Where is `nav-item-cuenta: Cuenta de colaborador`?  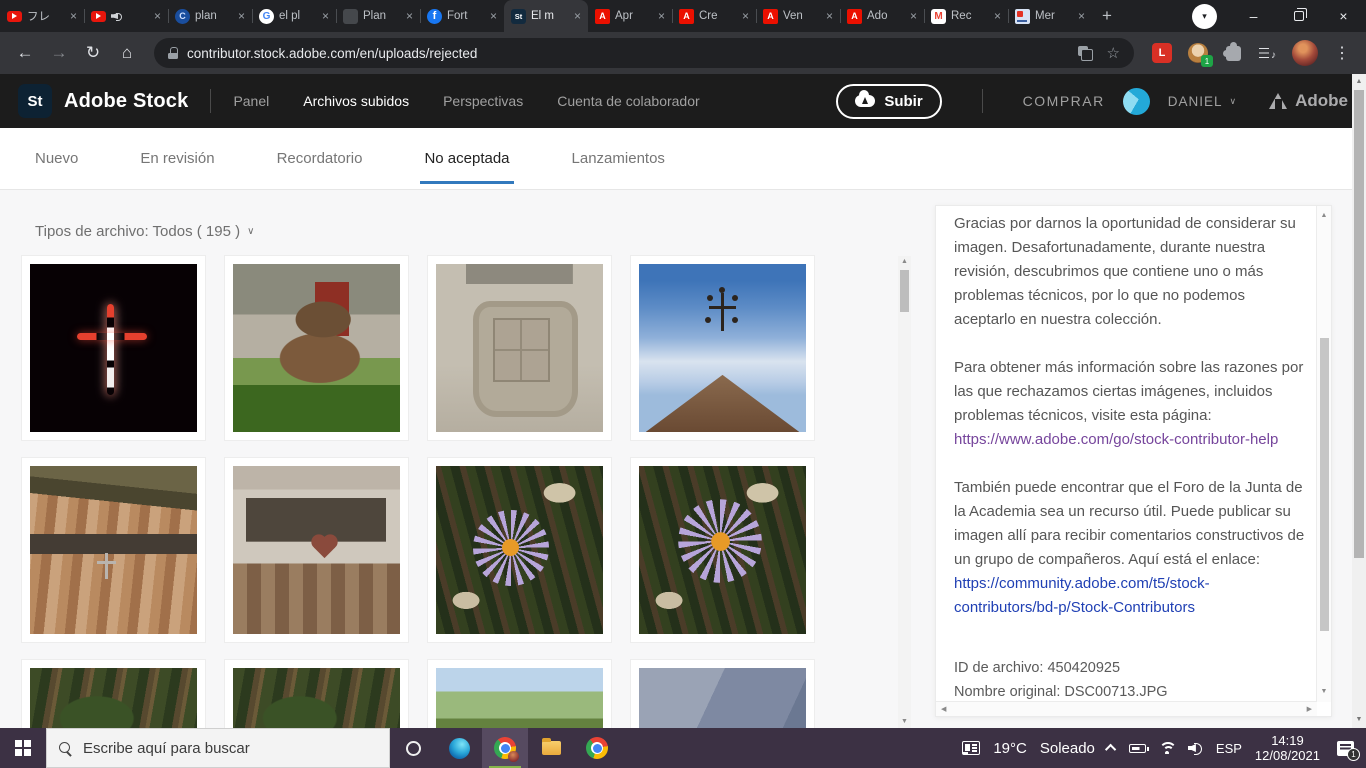 nav-item-cuenta: Cuenta de colaborador is located at coordinates (628, 101).